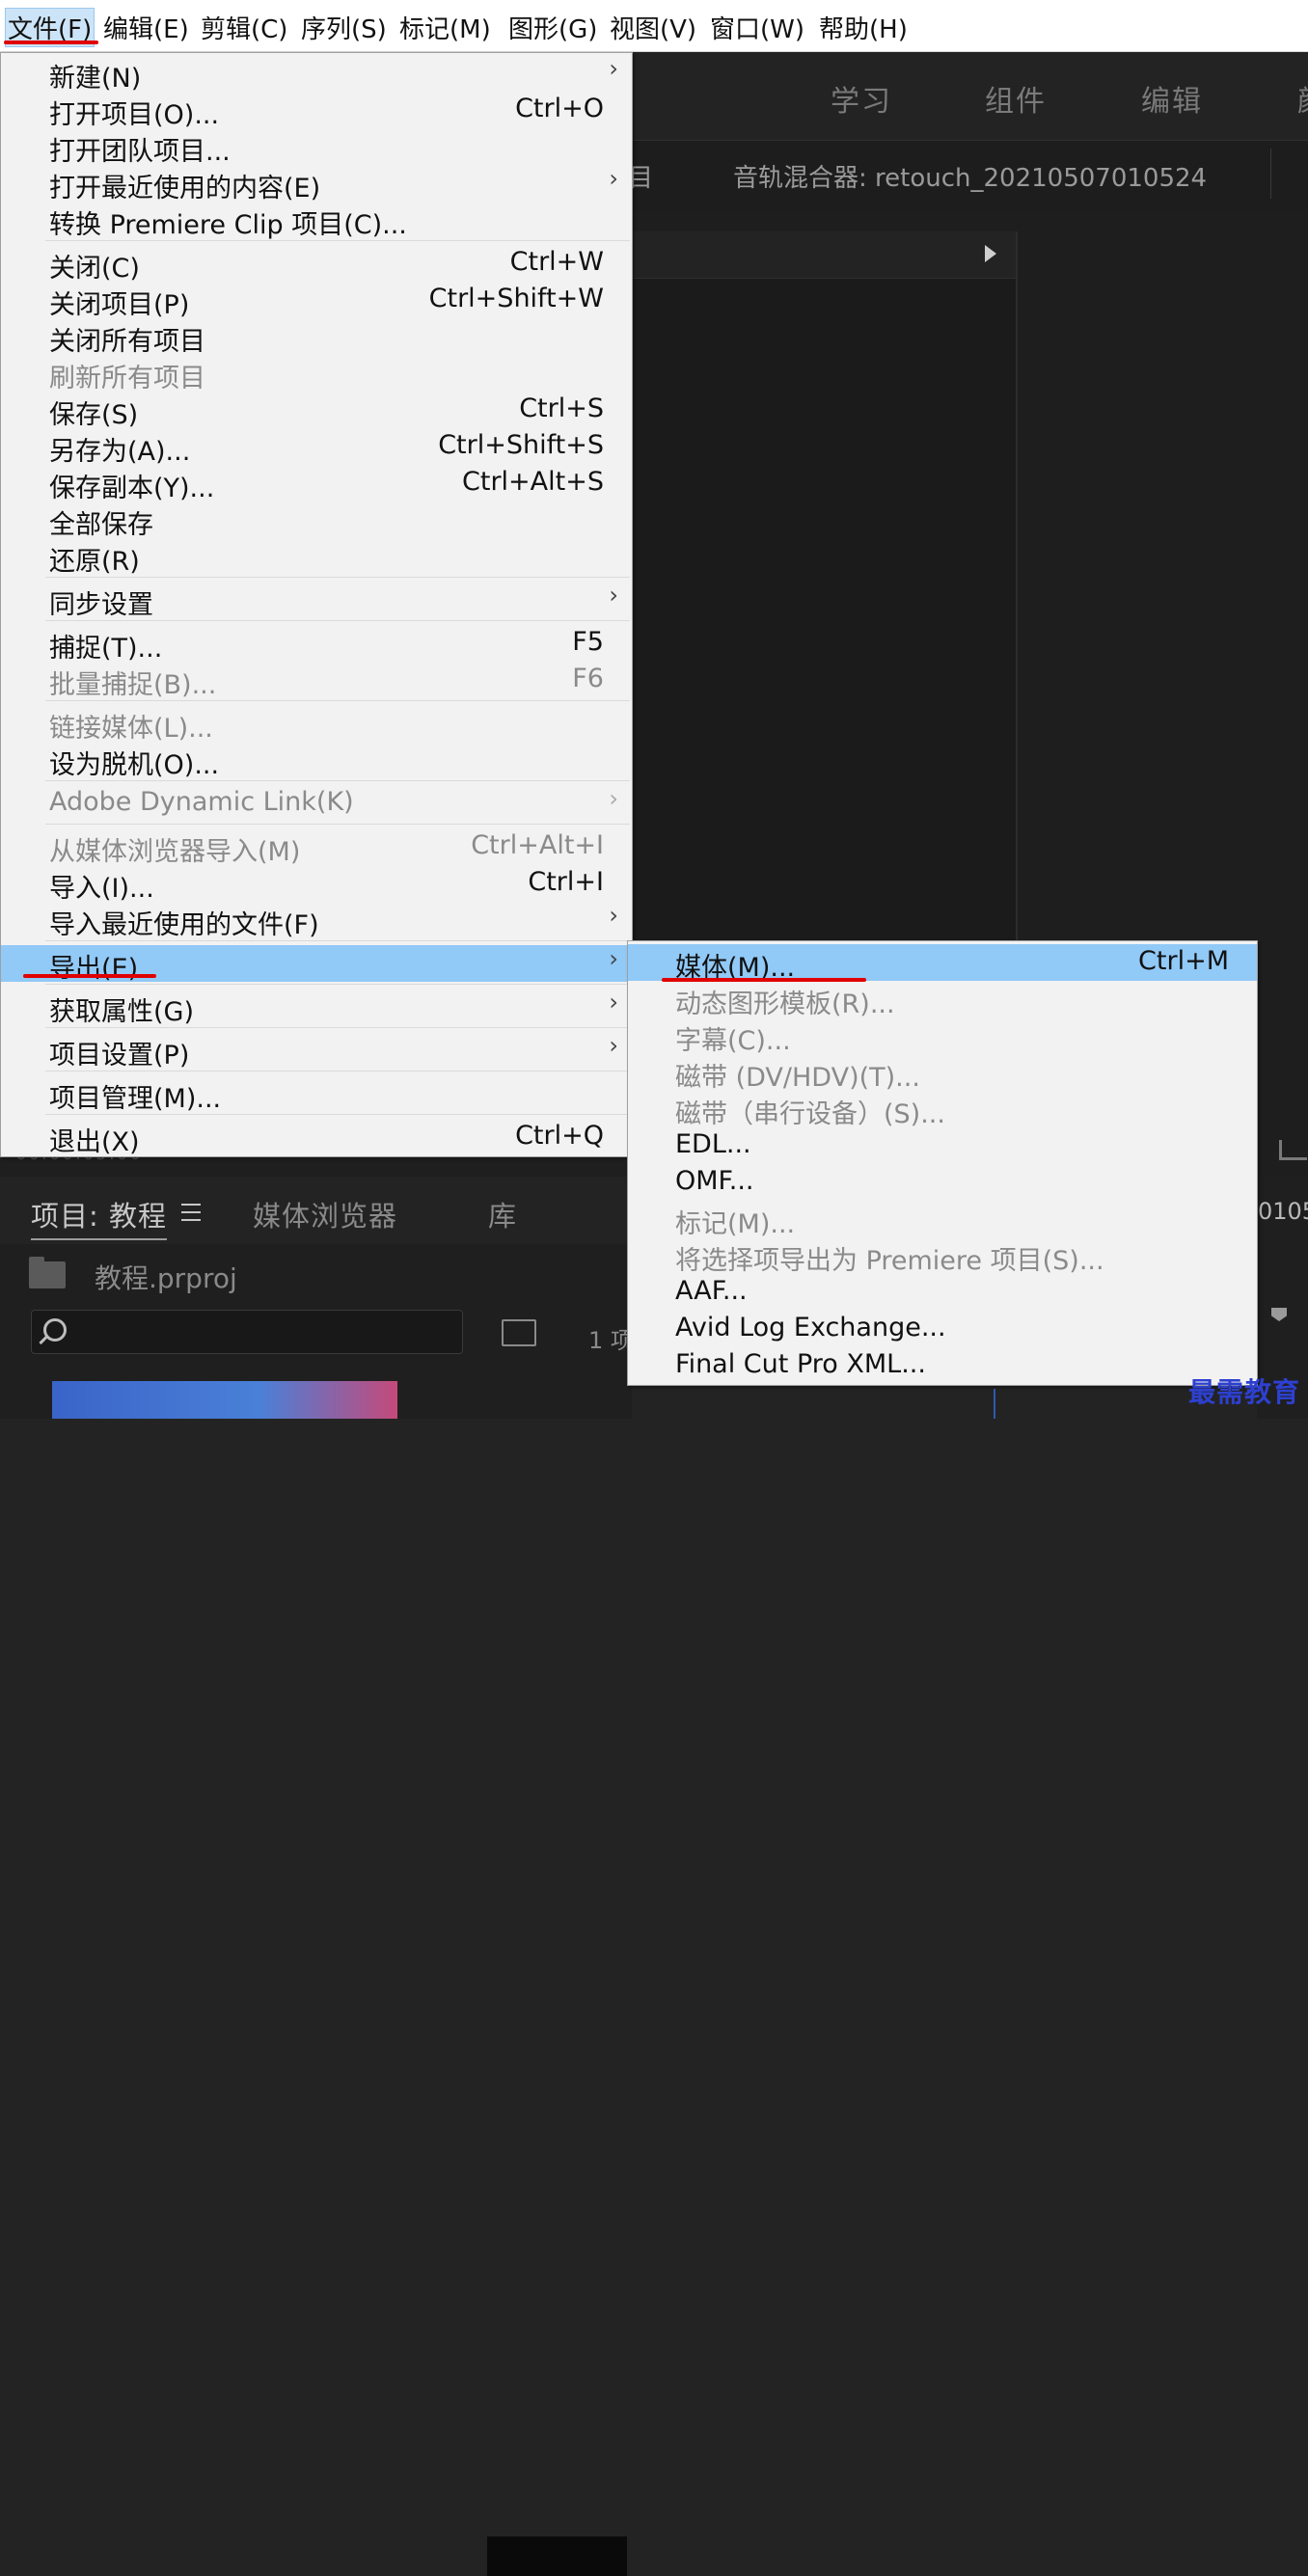 Image resolution: width=1308 pixels, height=2576 pixels. Describe the element at coordinates (316, 337) in the screenshot. I see `file-menu-item: 关闭所有项目` at that location.